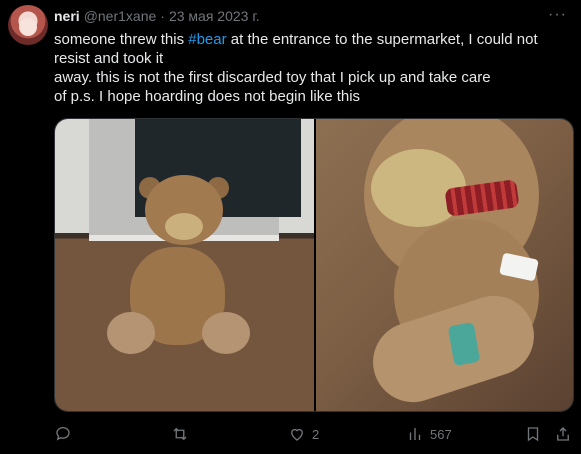 The image size is (581, 454). Describe the element at coordinates (429, 434) in the screenshot. I see `views-button: 567` at that location.